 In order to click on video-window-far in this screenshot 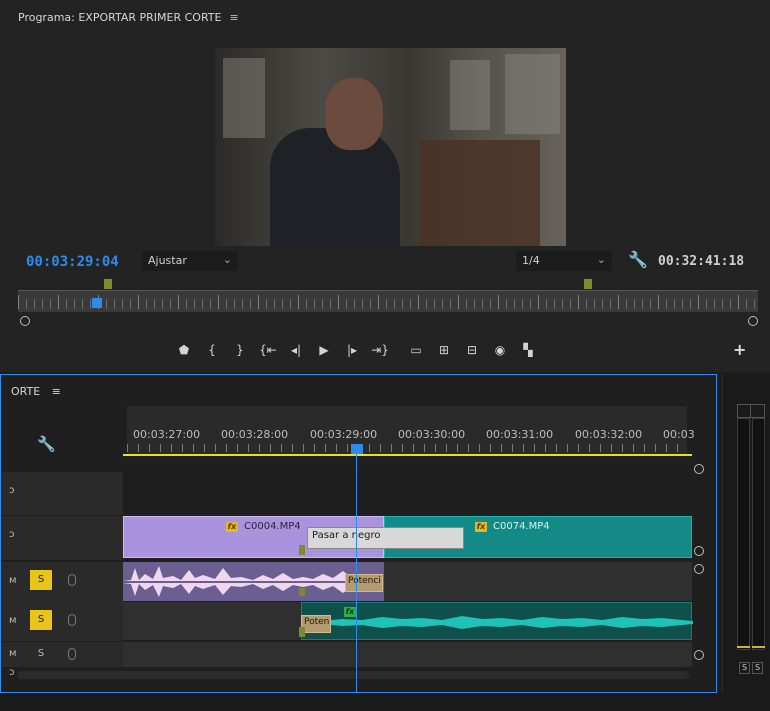, I will do `click(532, 94)`.